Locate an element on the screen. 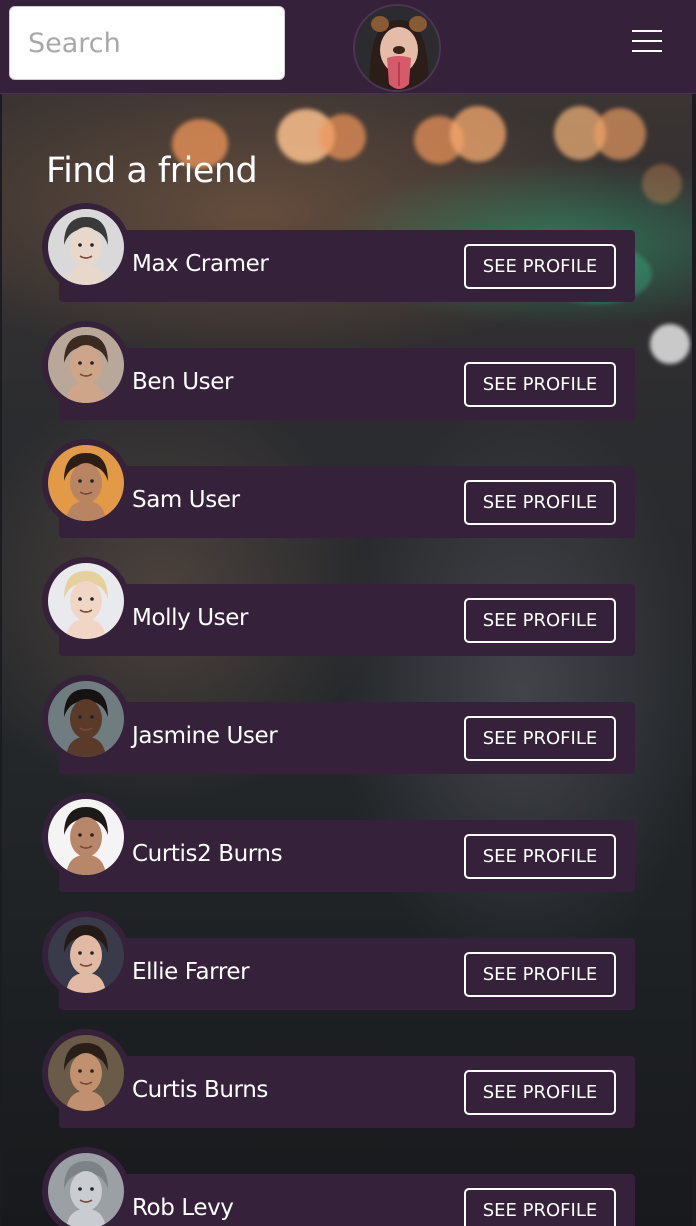 The image size is (696, 1226). friend-name: Curtis2 Burns is located at coordinates (207, 854).